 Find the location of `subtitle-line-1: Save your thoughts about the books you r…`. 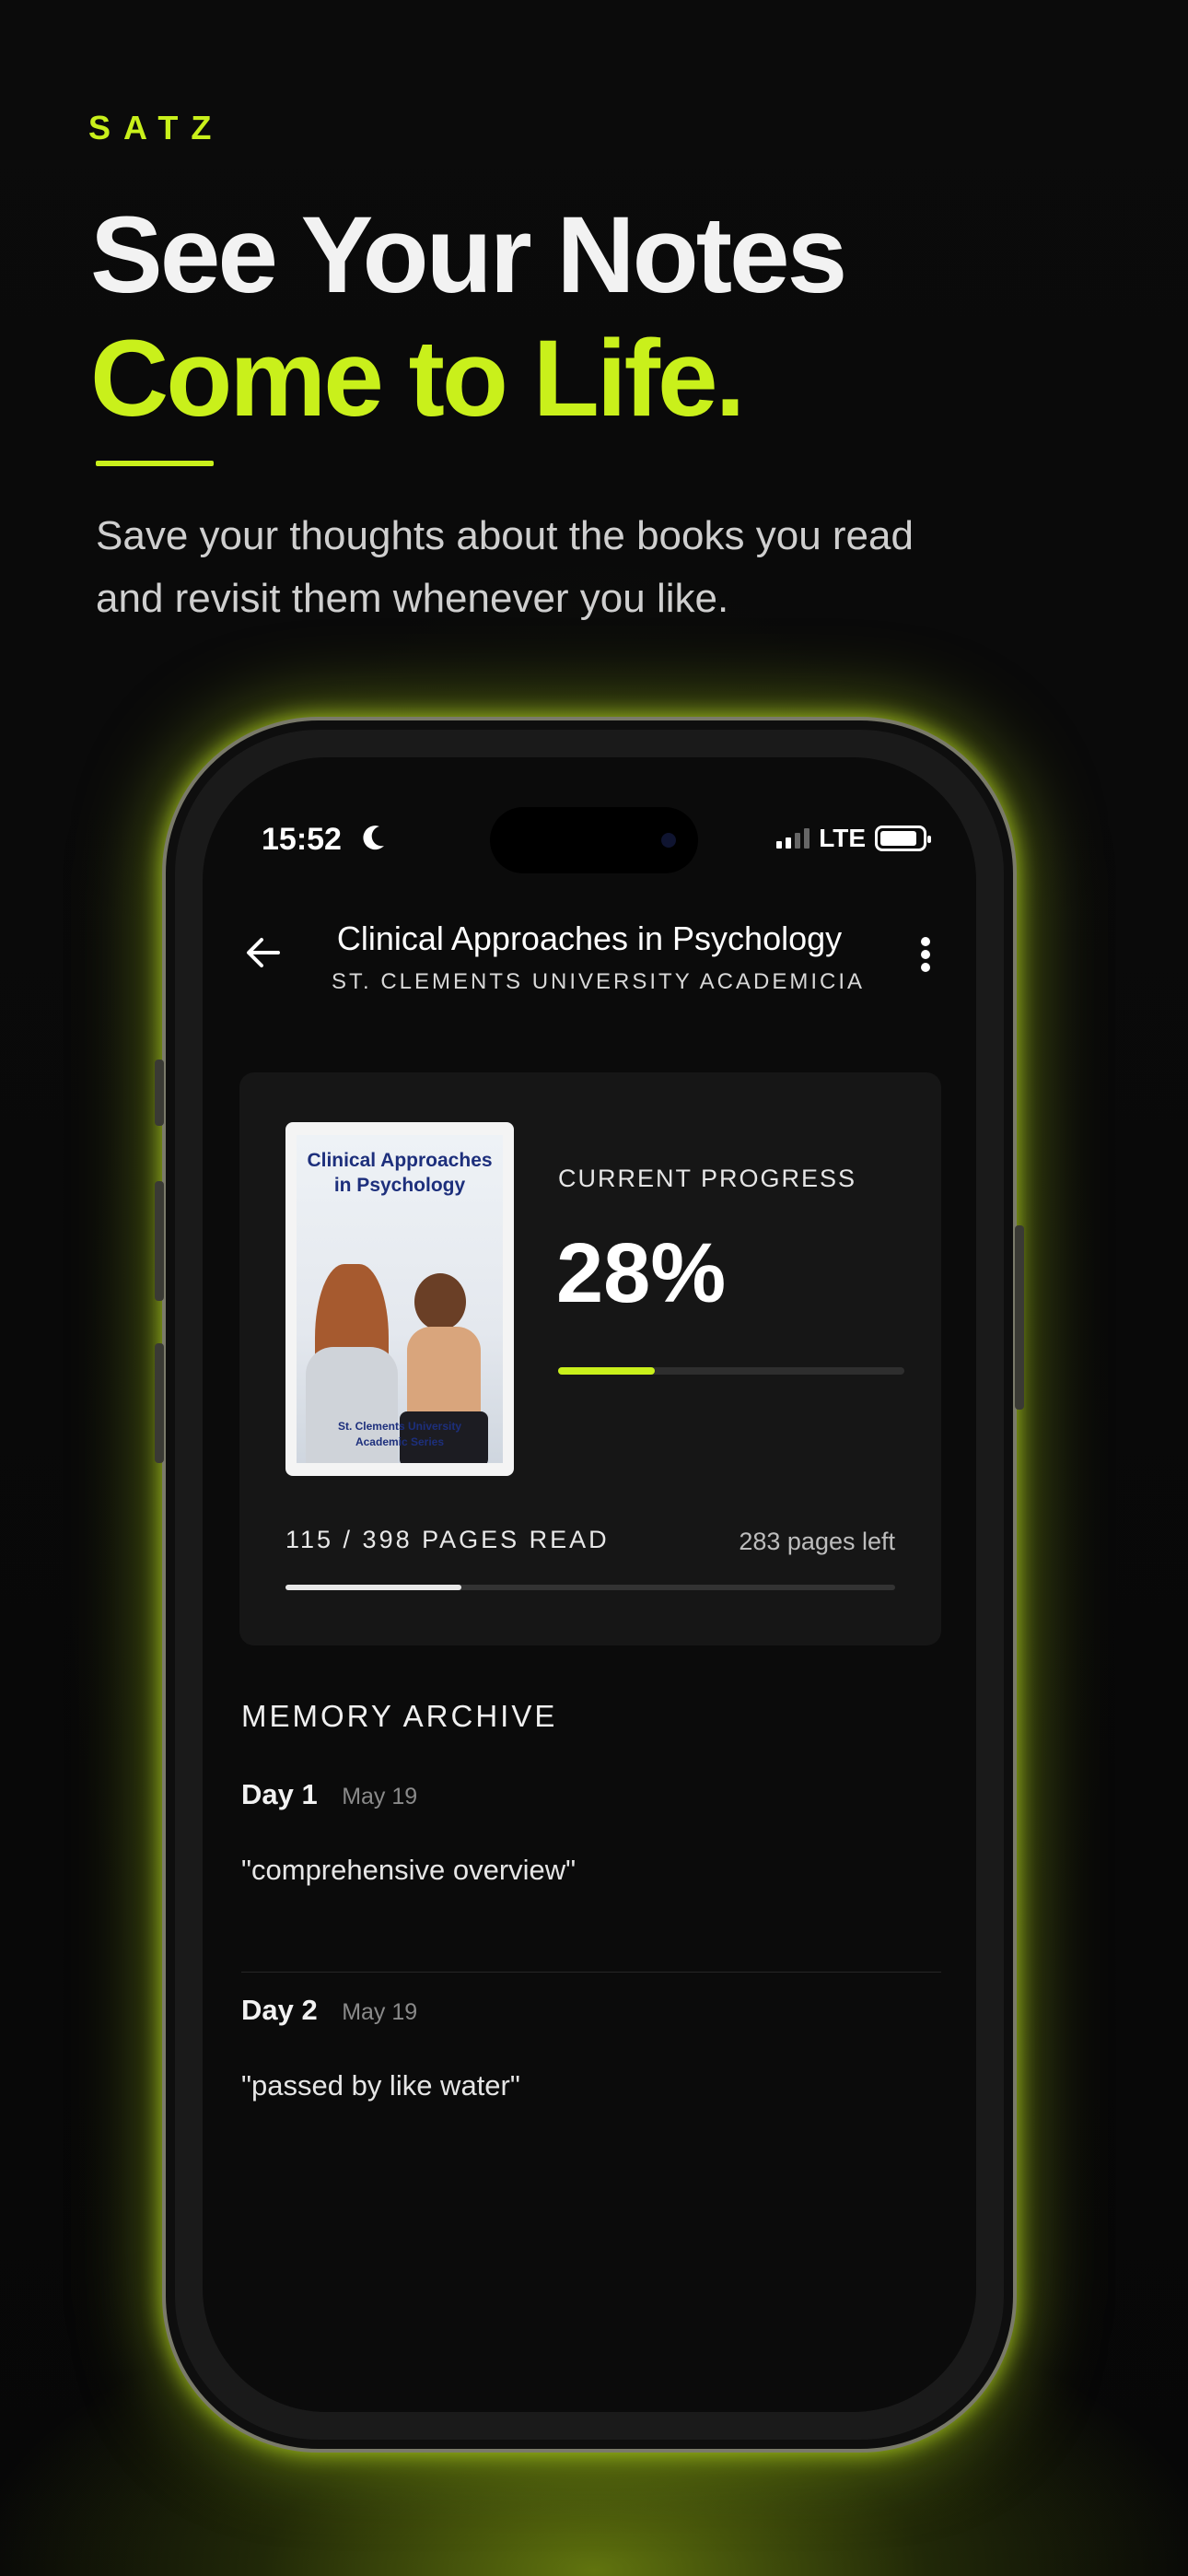

subtitle-line-1: Save your thoughts about the books you r… is located at coordinates (505, 535).